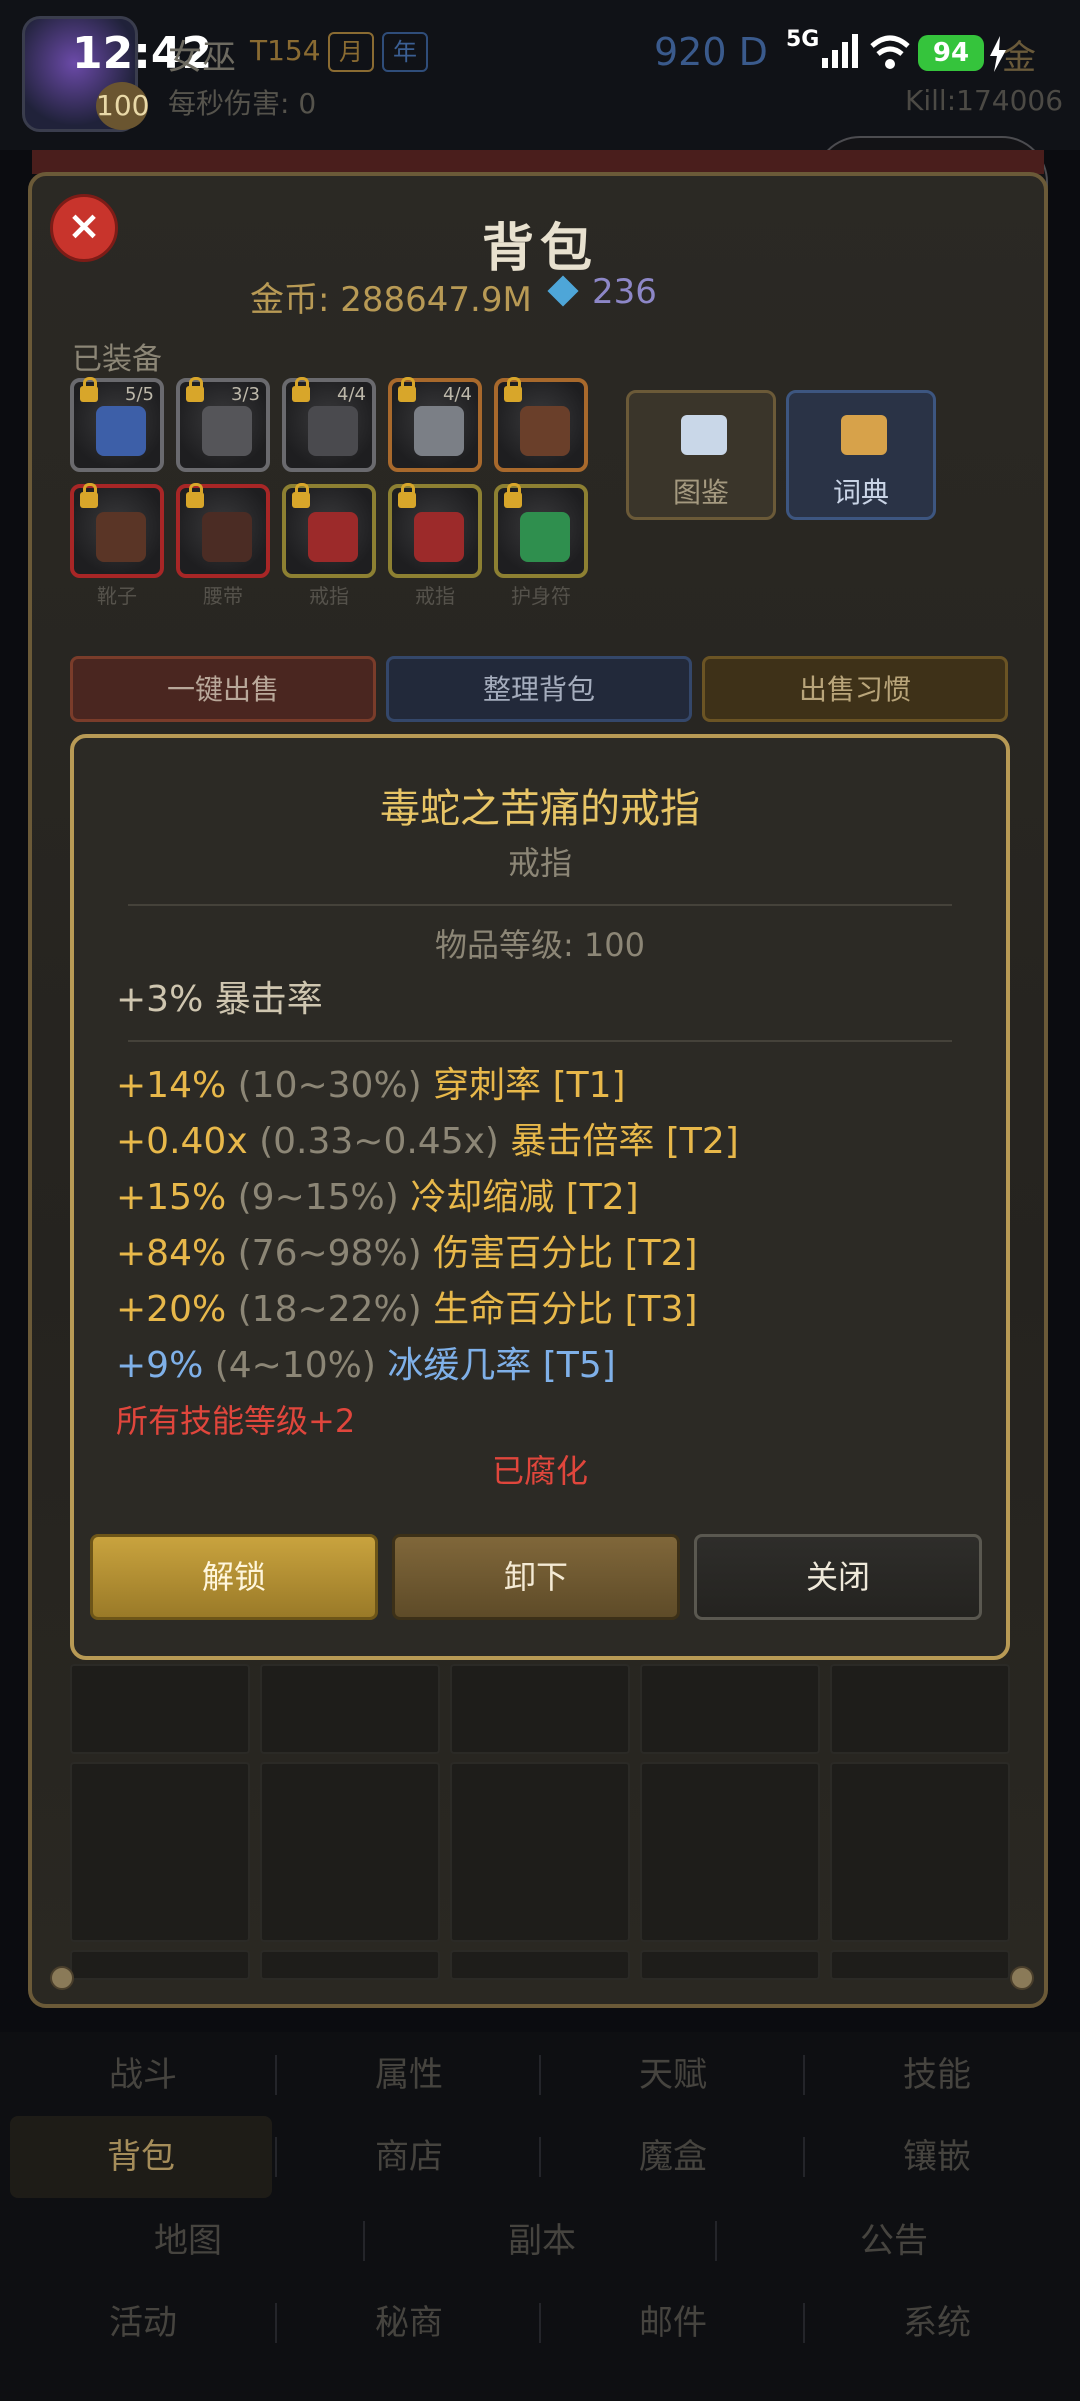 This screenshot has height=2401, width=1080. What do you see at coordinates (377, 1194) in the screenshot?
I see `affix-line: +15% (9~15%) 冷却缩减 [T2]` at bounding box center [377, 1194].